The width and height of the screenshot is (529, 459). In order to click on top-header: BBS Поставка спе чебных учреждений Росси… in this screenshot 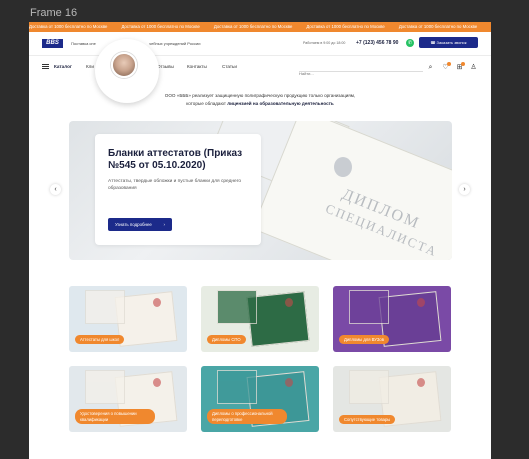, I will do `click(260, 43)`.